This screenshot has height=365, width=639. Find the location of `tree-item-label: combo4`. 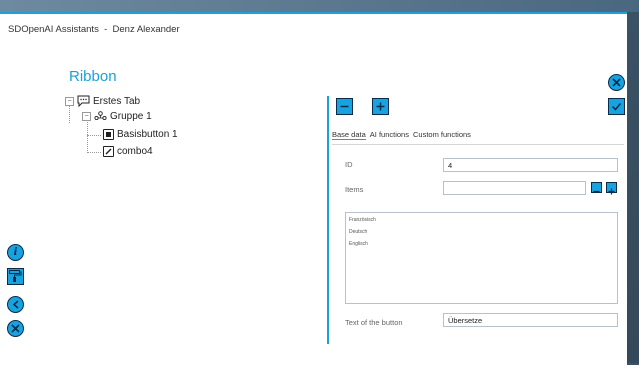

tree-item-label: combo4 is located at coordinates (135, 151).